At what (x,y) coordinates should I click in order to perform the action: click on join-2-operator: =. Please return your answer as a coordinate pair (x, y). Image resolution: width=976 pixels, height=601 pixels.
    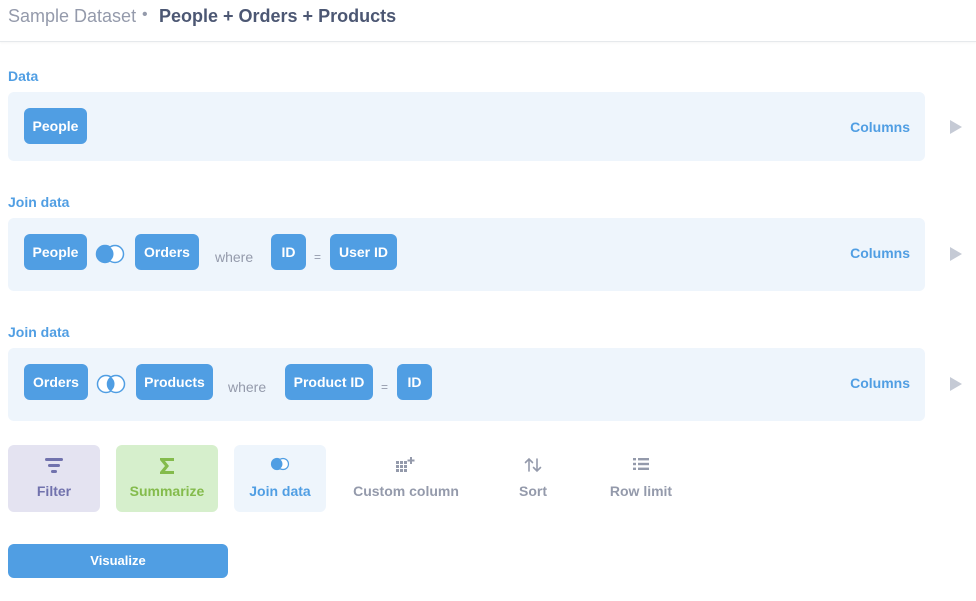
    Looking at the image, I should click on (385, 387).